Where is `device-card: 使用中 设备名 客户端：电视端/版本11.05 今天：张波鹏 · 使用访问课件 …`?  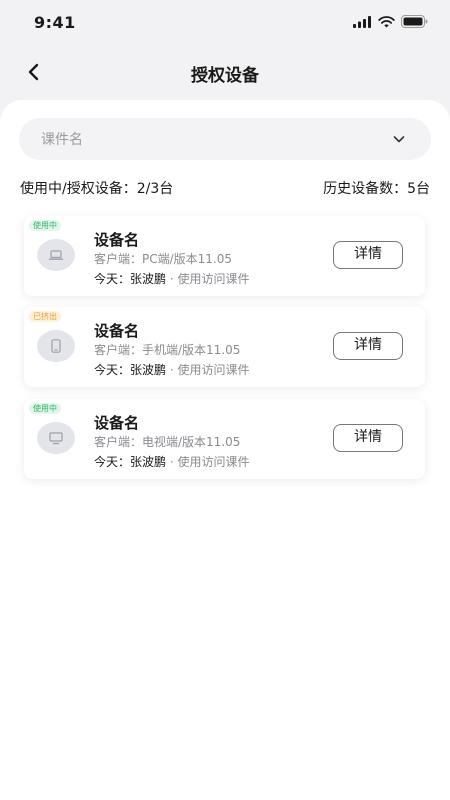
device-card: 使用中 设备名 客户端：电视端/版本11.05 今天：张波鹏 · 使用访问课件 … is located at coordinates (224, 439).